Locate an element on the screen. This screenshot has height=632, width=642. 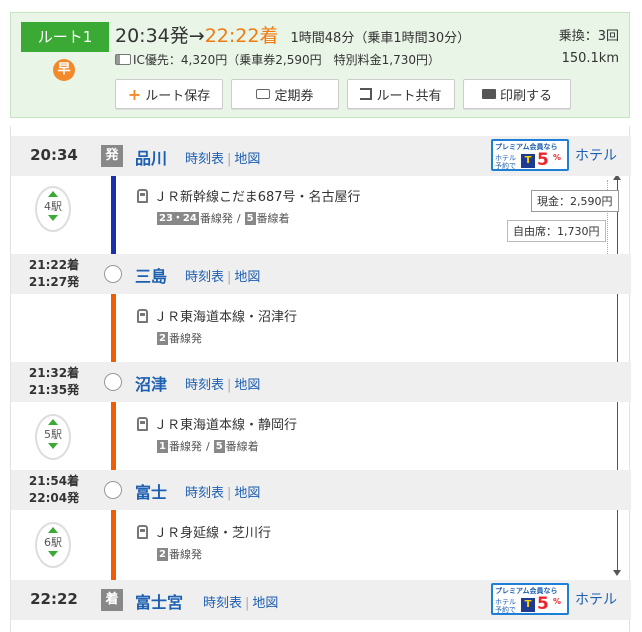
share-route-label: ルート共有 is located at coordinates (409, 96).